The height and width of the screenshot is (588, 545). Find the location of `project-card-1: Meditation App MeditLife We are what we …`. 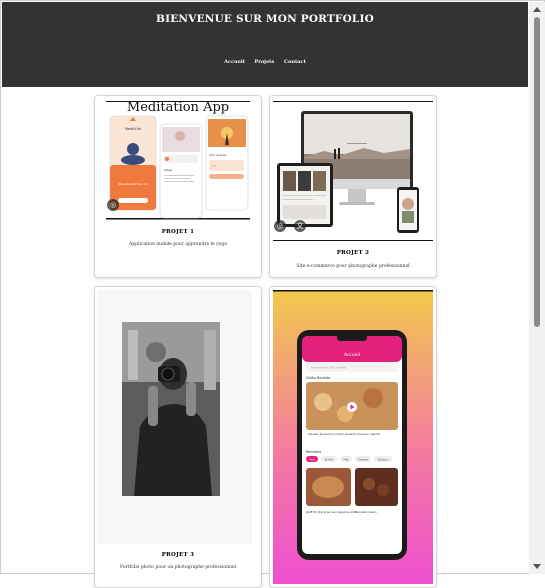

project-card-1: Meditation App MeditLife We are what we … is located at coordinates (178, 186).